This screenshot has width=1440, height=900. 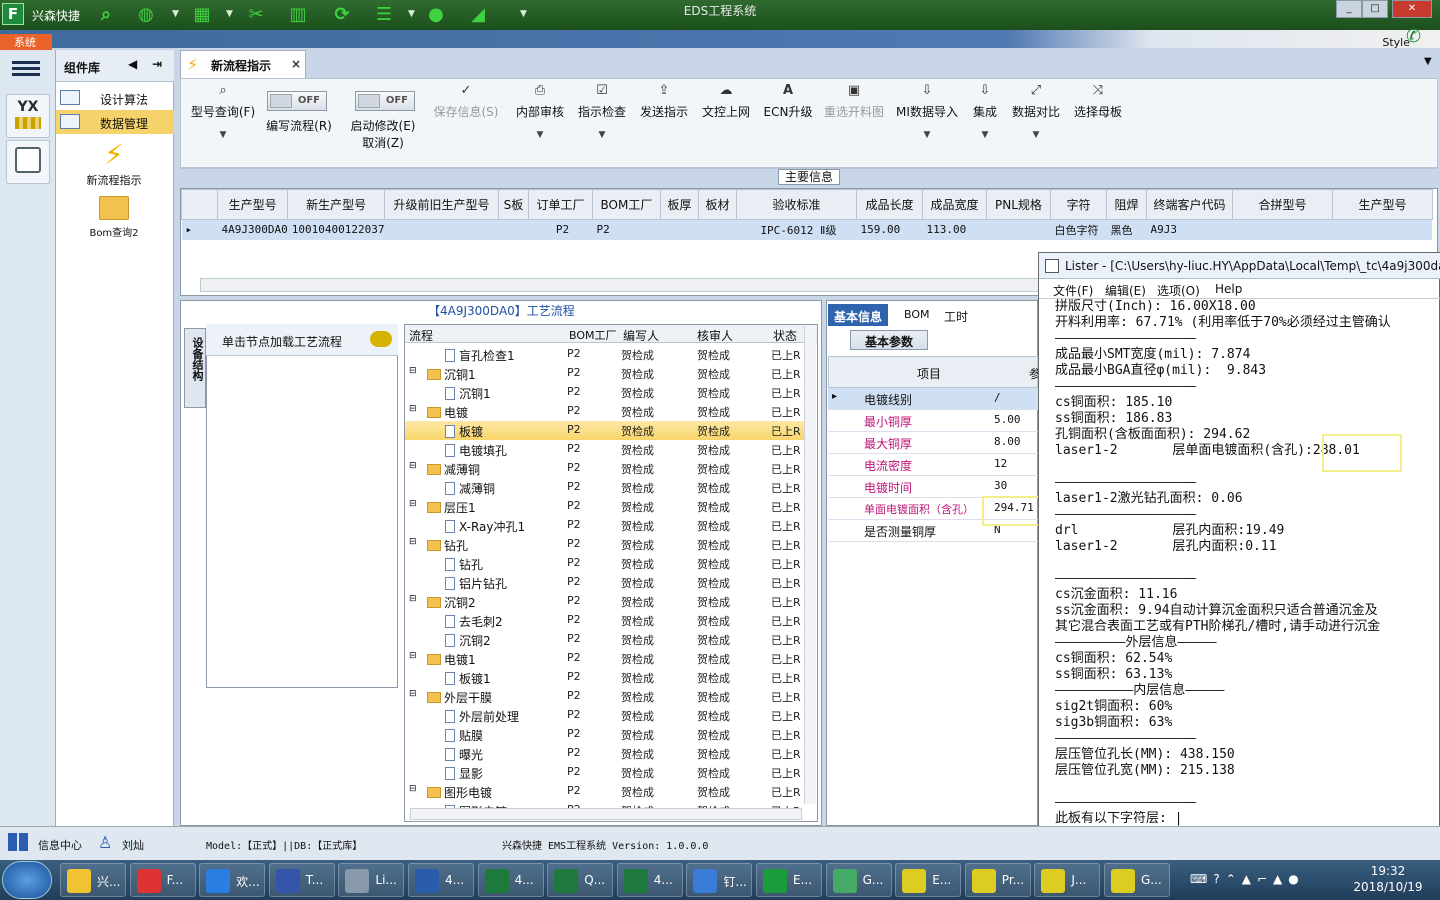 I want to click on tree-row: 外层前处理 P2 贺检成 贺检成 已上R, so click(x=605, y=715).